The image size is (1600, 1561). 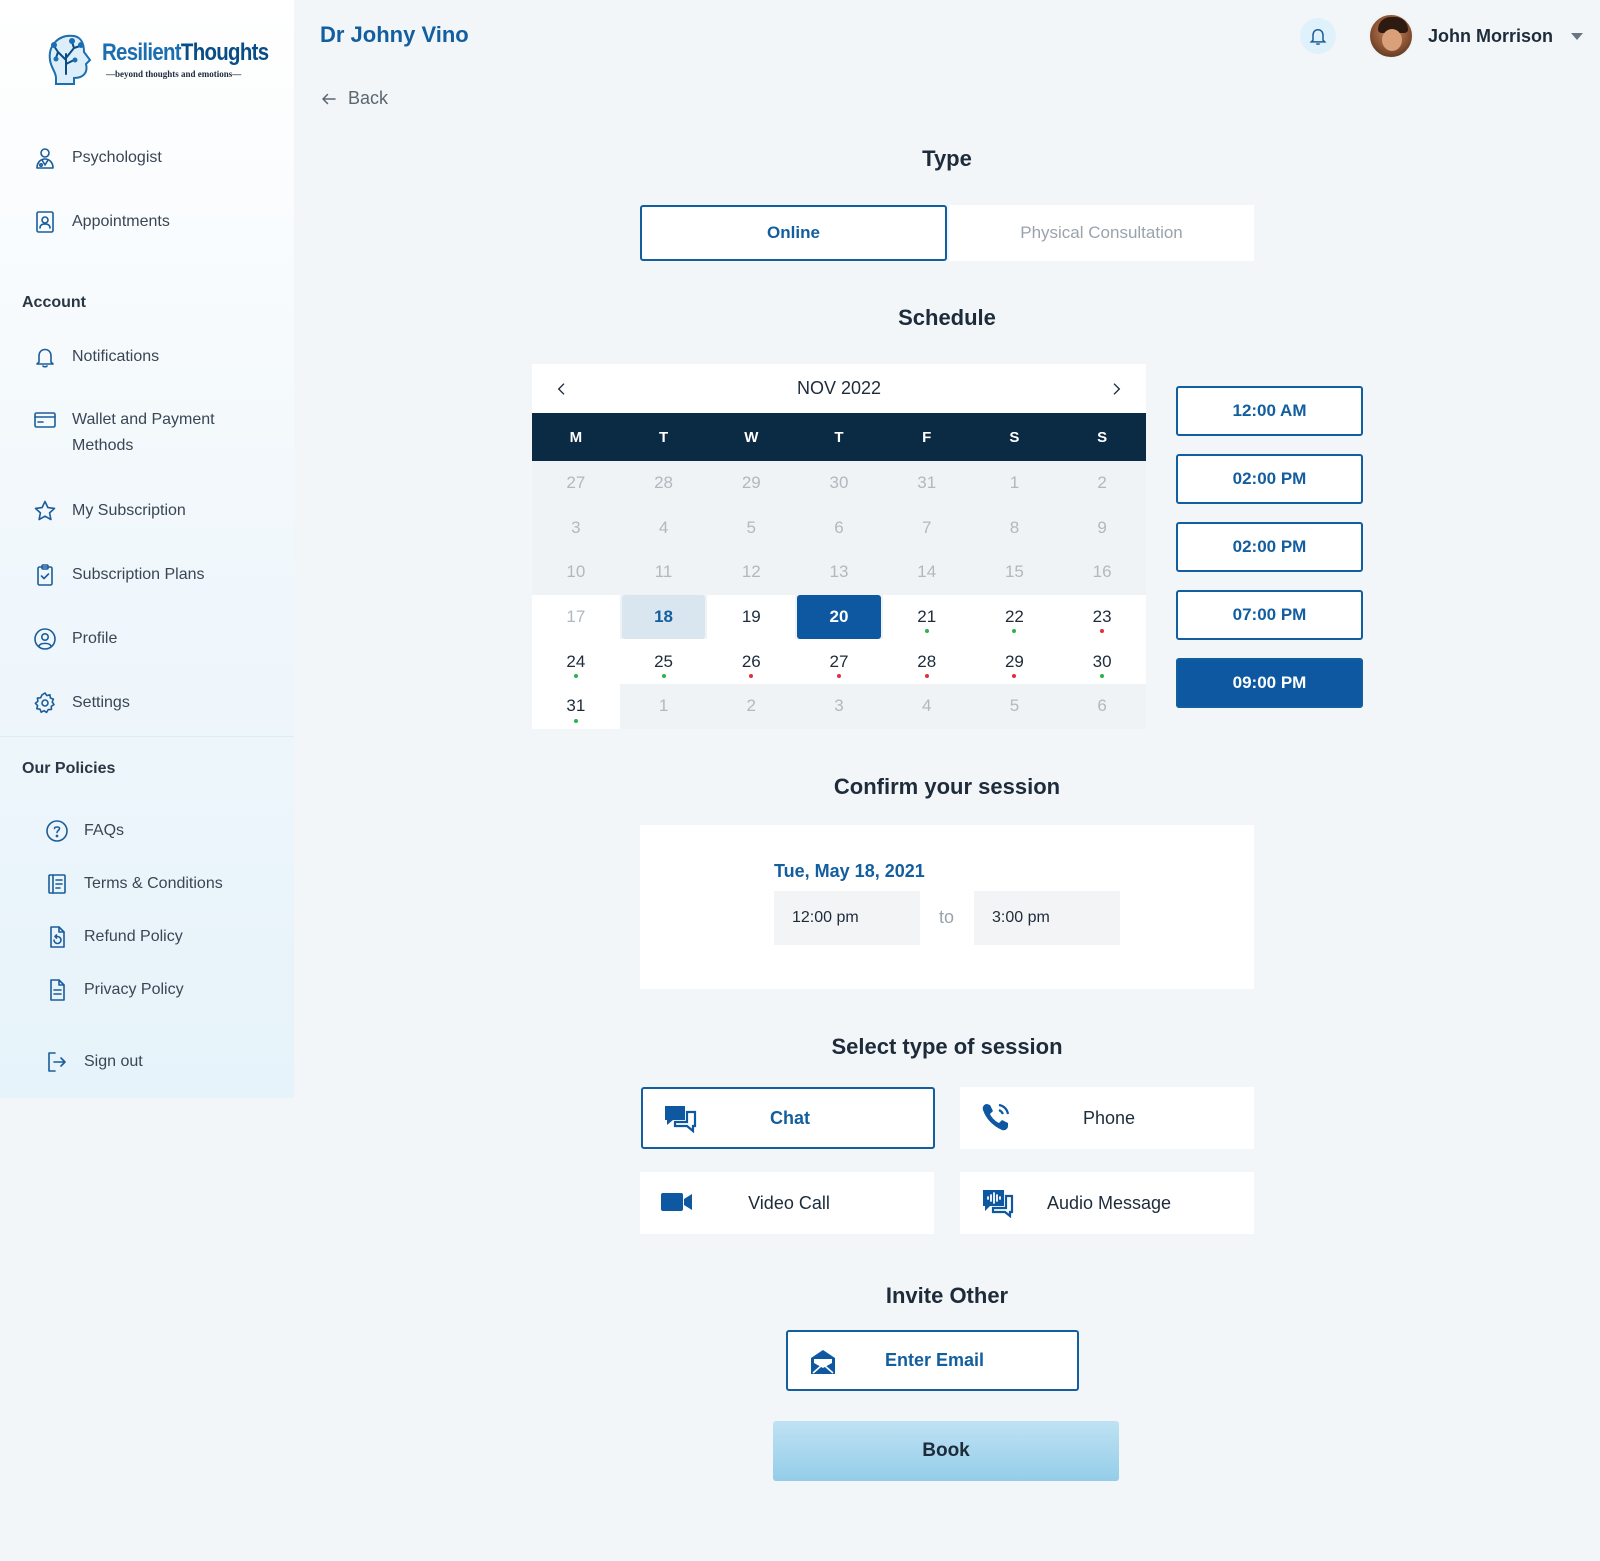 I want to click on session-video-button: Video Call, so click(x=787, y=1203).